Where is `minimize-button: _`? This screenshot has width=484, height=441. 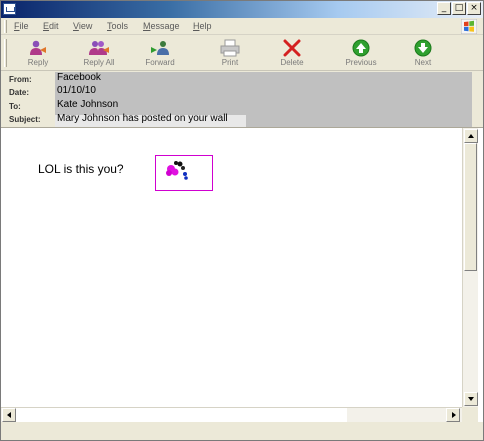
minimize-button: _ is located at coordinates (444, 8).